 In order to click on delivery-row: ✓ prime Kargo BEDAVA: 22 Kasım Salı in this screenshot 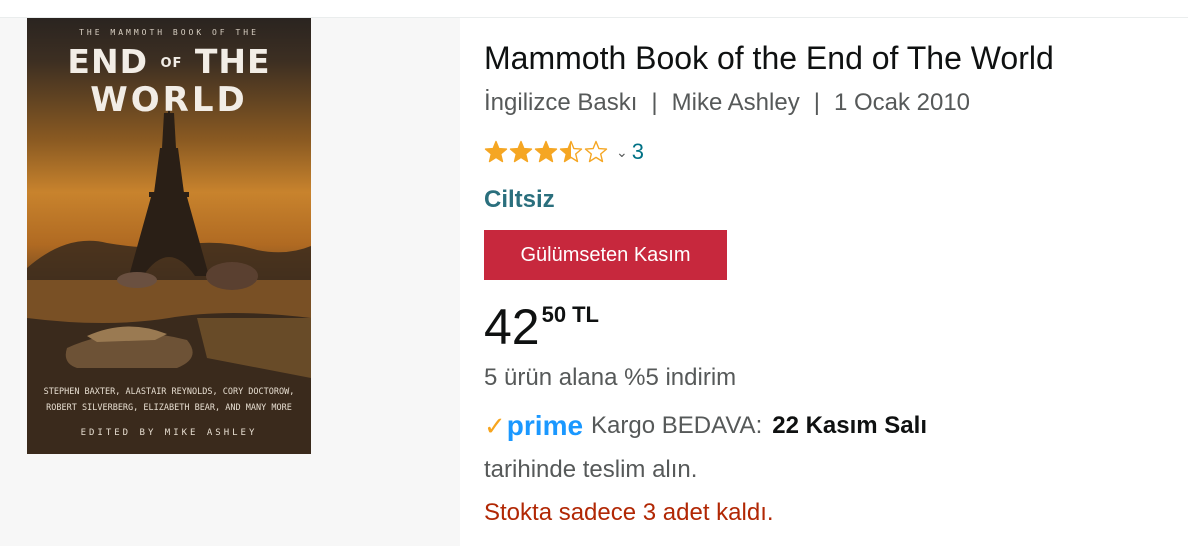, I will do `click(705, 426)`.